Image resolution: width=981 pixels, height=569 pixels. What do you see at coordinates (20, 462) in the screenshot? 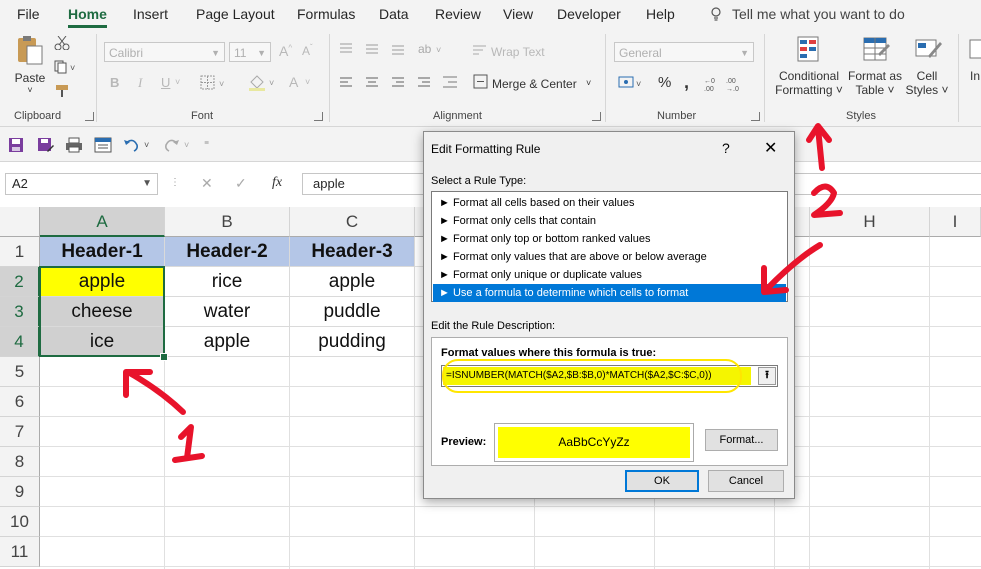
I see `row-header-8: 8` at bounding box center [20, 462].